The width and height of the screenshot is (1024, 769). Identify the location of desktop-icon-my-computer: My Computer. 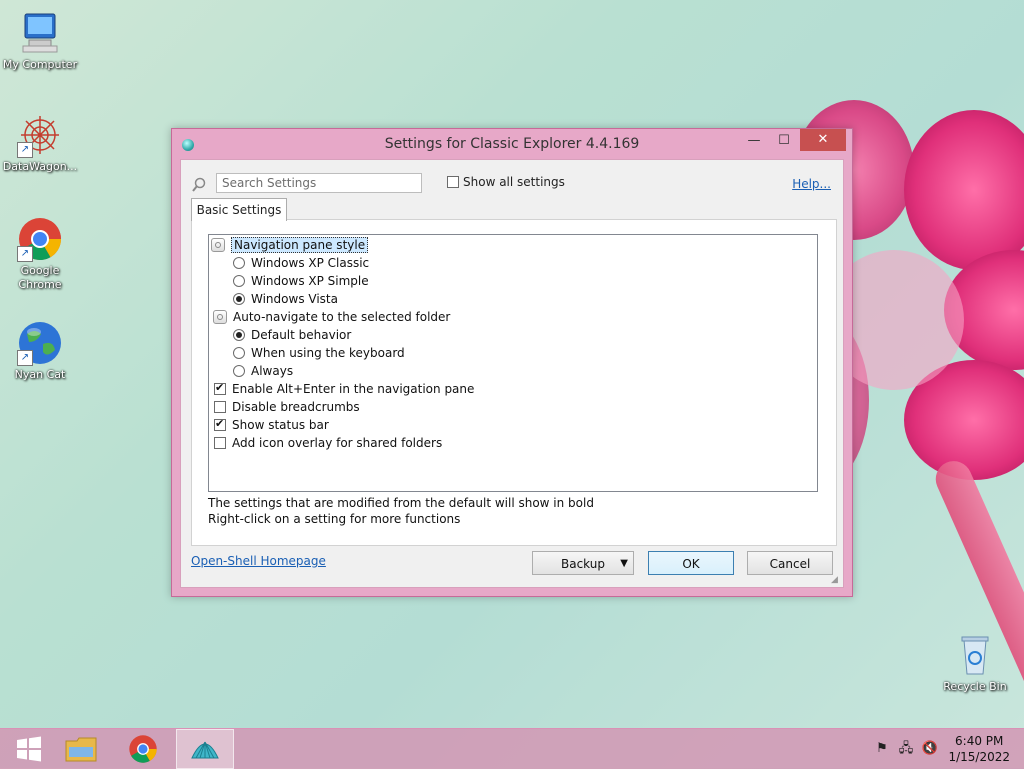
(40, 41).